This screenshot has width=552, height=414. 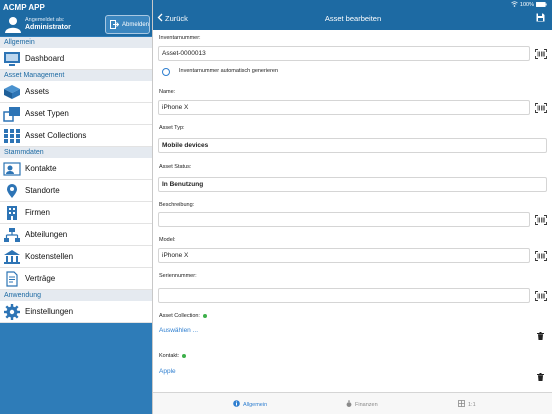 What do you see at coordinates (76, 42) in the screenshot?
I see `section-header-allgemein: Allgemein` at bounding box center [76, 42].